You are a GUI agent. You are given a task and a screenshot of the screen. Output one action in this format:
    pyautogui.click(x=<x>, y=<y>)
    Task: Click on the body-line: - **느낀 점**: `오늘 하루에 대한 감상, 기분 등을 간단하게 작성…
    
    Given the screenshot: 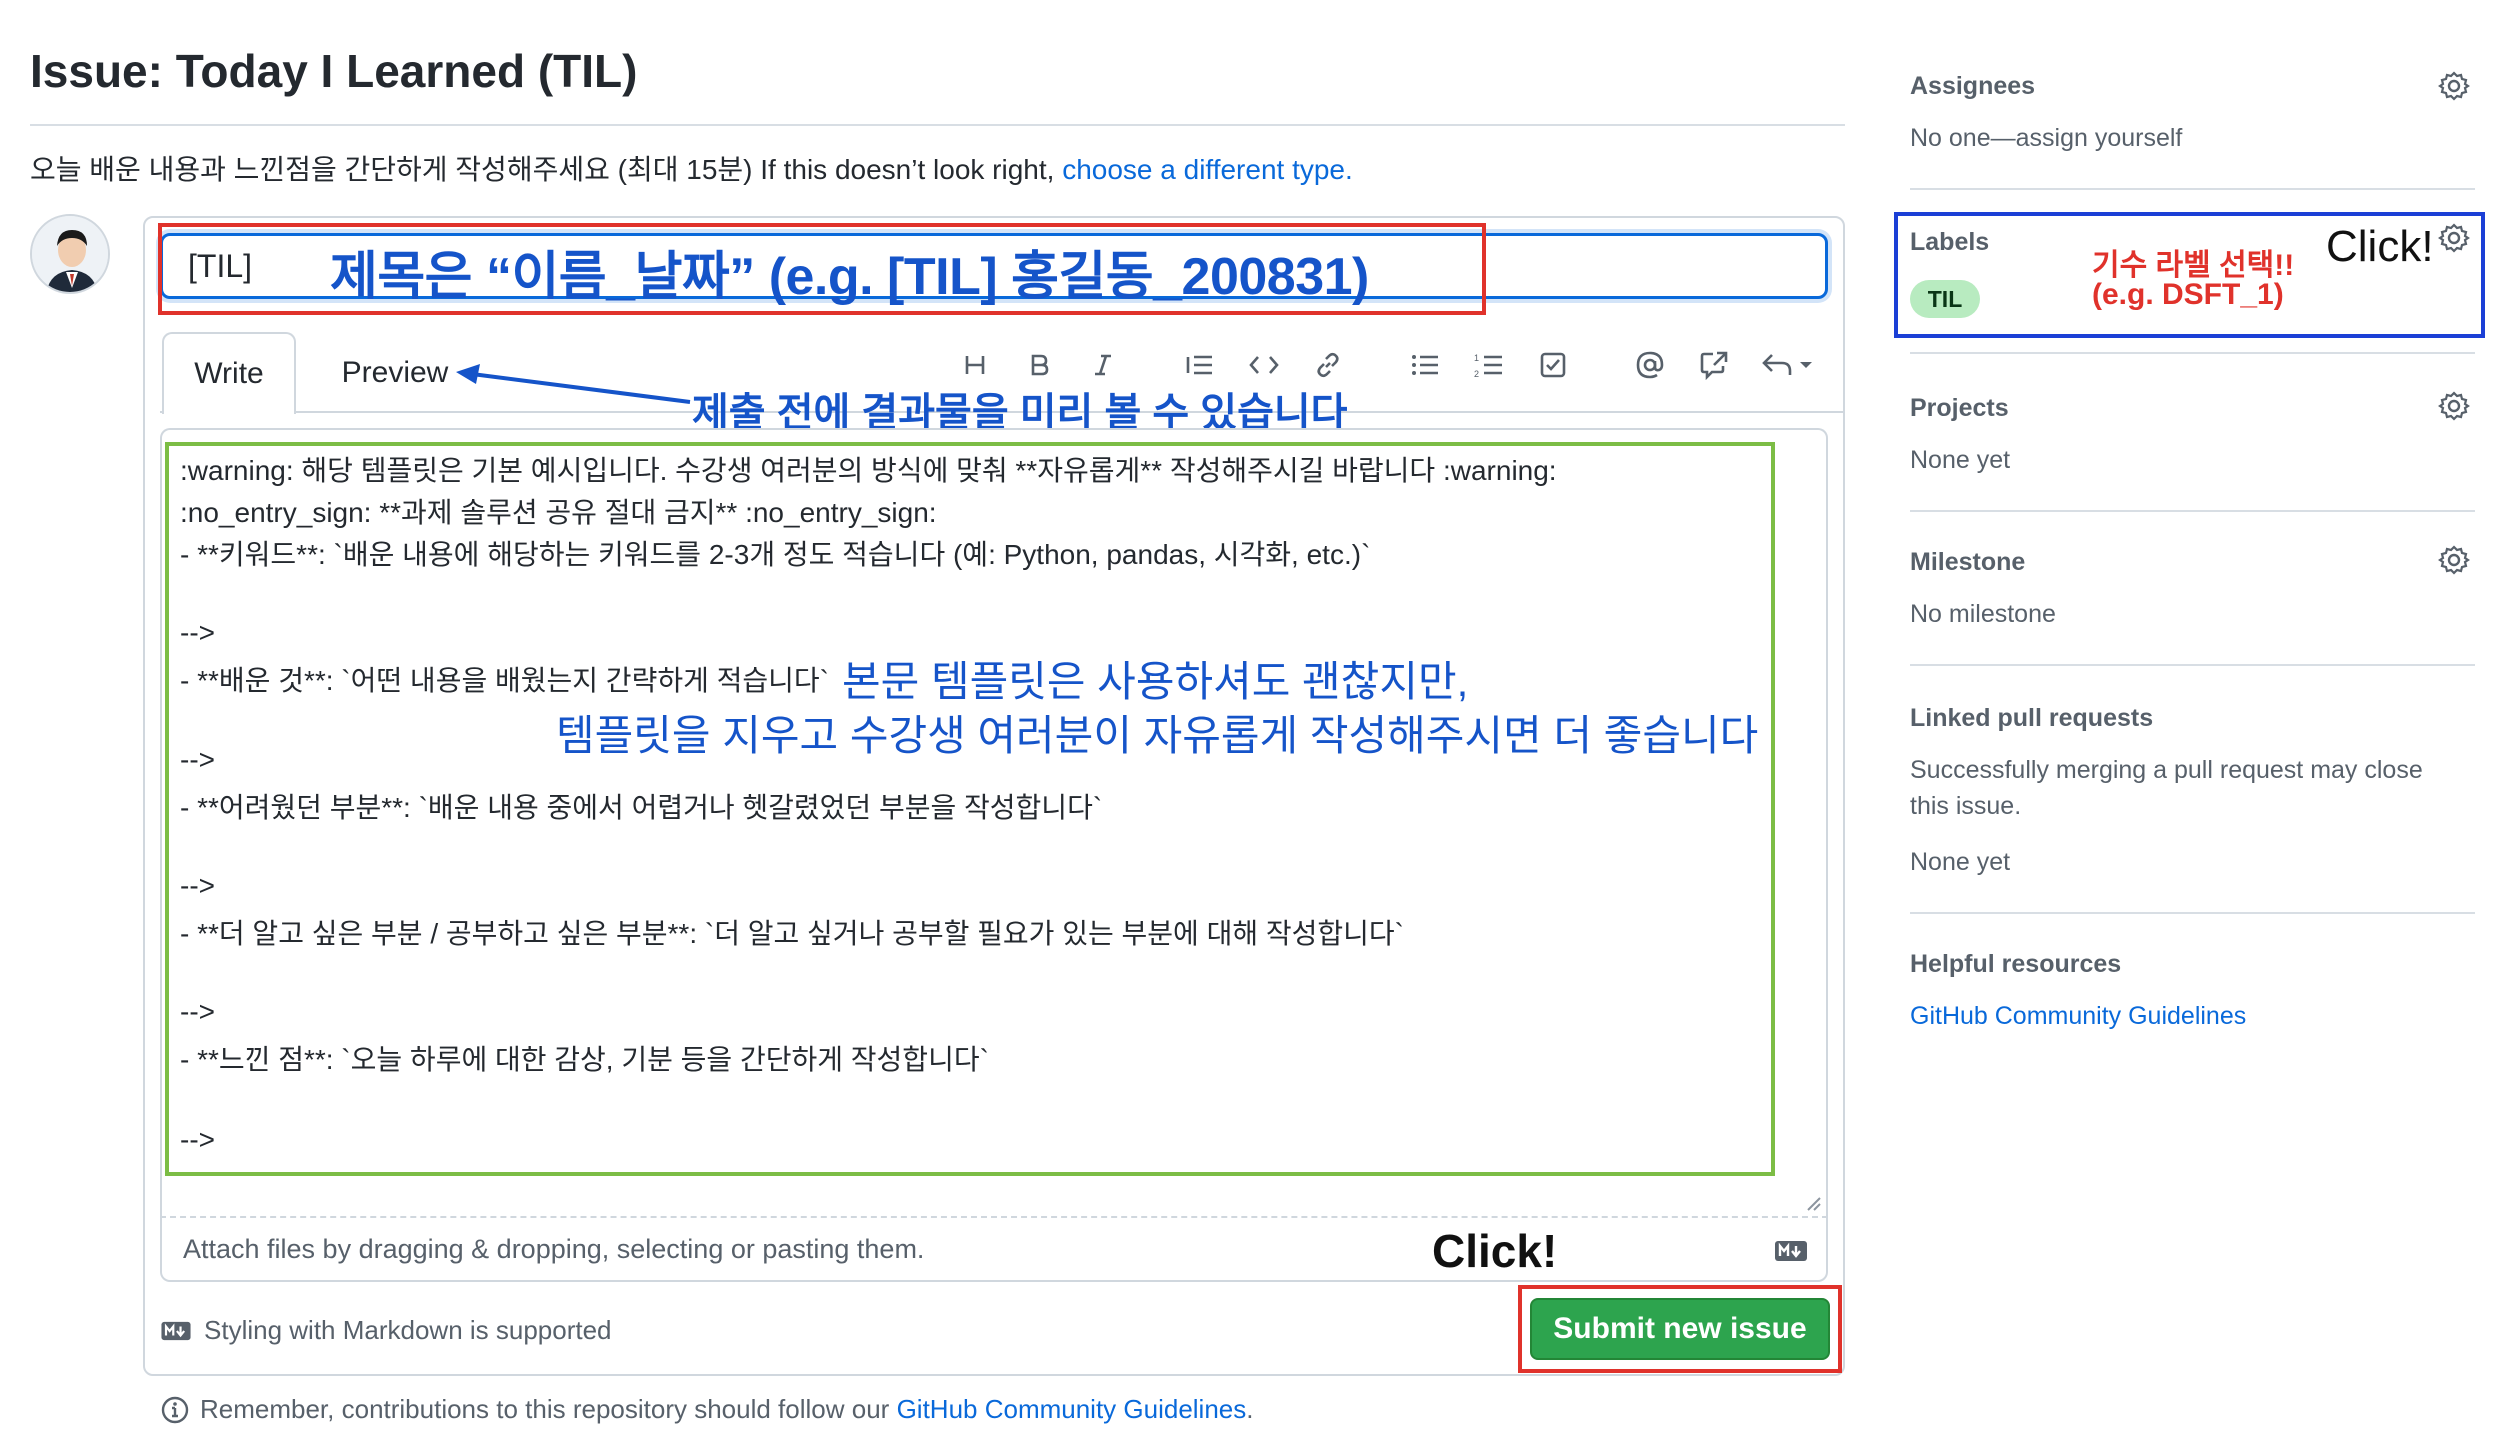 What is the action you would take?
    pyautogui.click(x=584, y=1059)
    